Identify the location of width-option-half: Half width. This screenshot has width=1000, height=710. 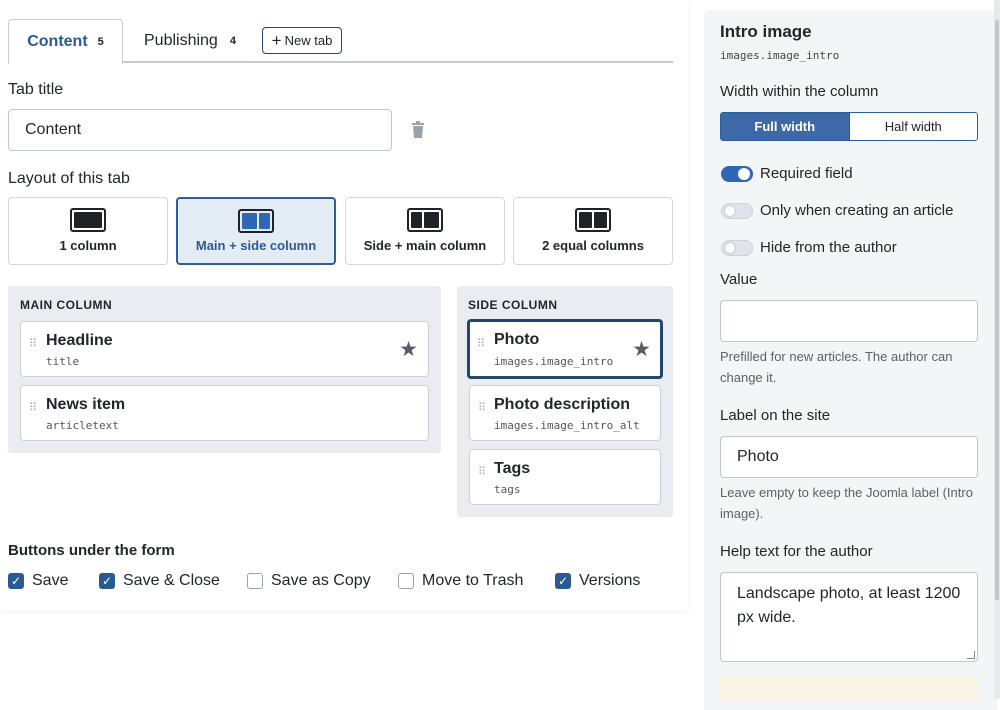
(912, 126).